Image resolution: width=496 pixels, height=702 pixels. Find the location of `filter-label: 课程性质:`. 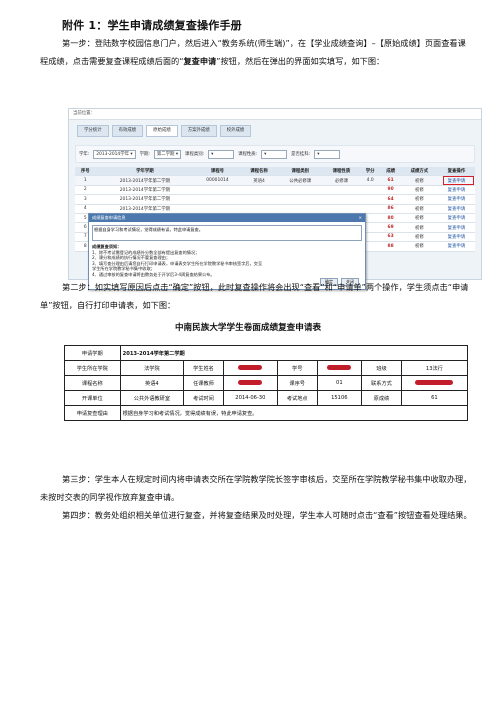

filter-label: 课程性质: is located at coordinates (248, 154).